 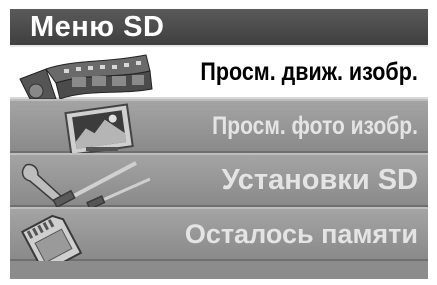 What do you see at coordinates (86, 184) in the screenshot?
I see `tools-icon` at bounding box center [86, 184].